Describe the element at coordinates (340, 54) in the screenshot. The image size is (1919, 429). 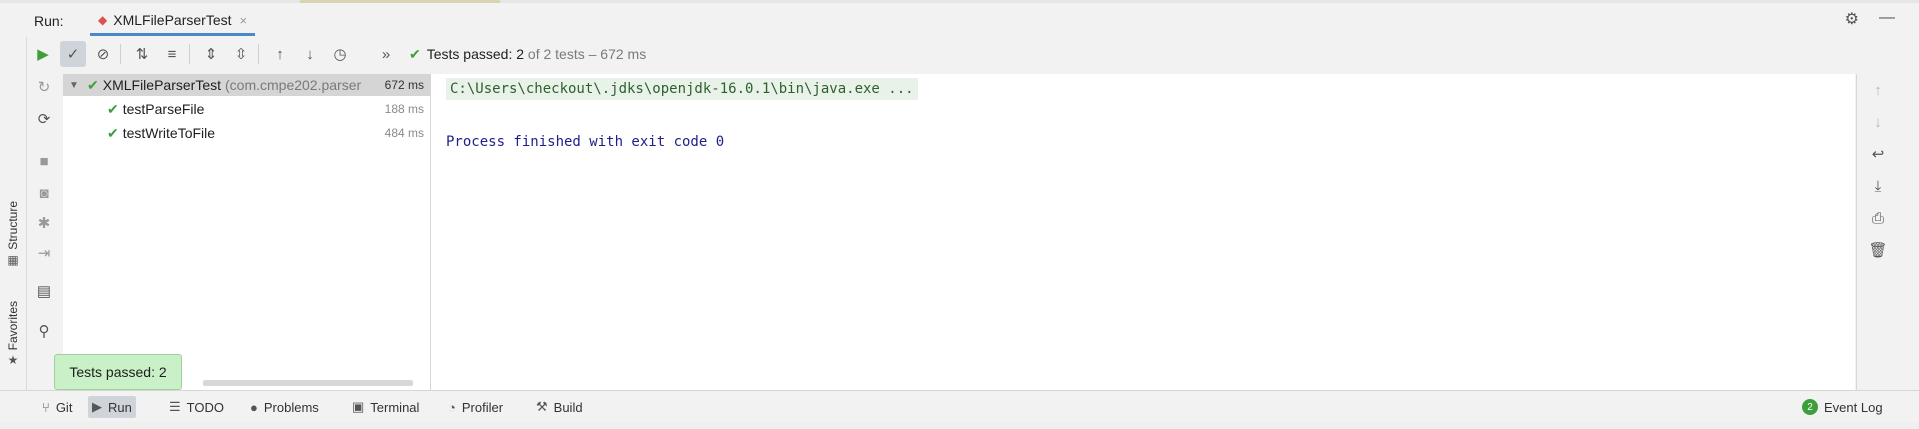
I see `history-icon: ◷` at that location.